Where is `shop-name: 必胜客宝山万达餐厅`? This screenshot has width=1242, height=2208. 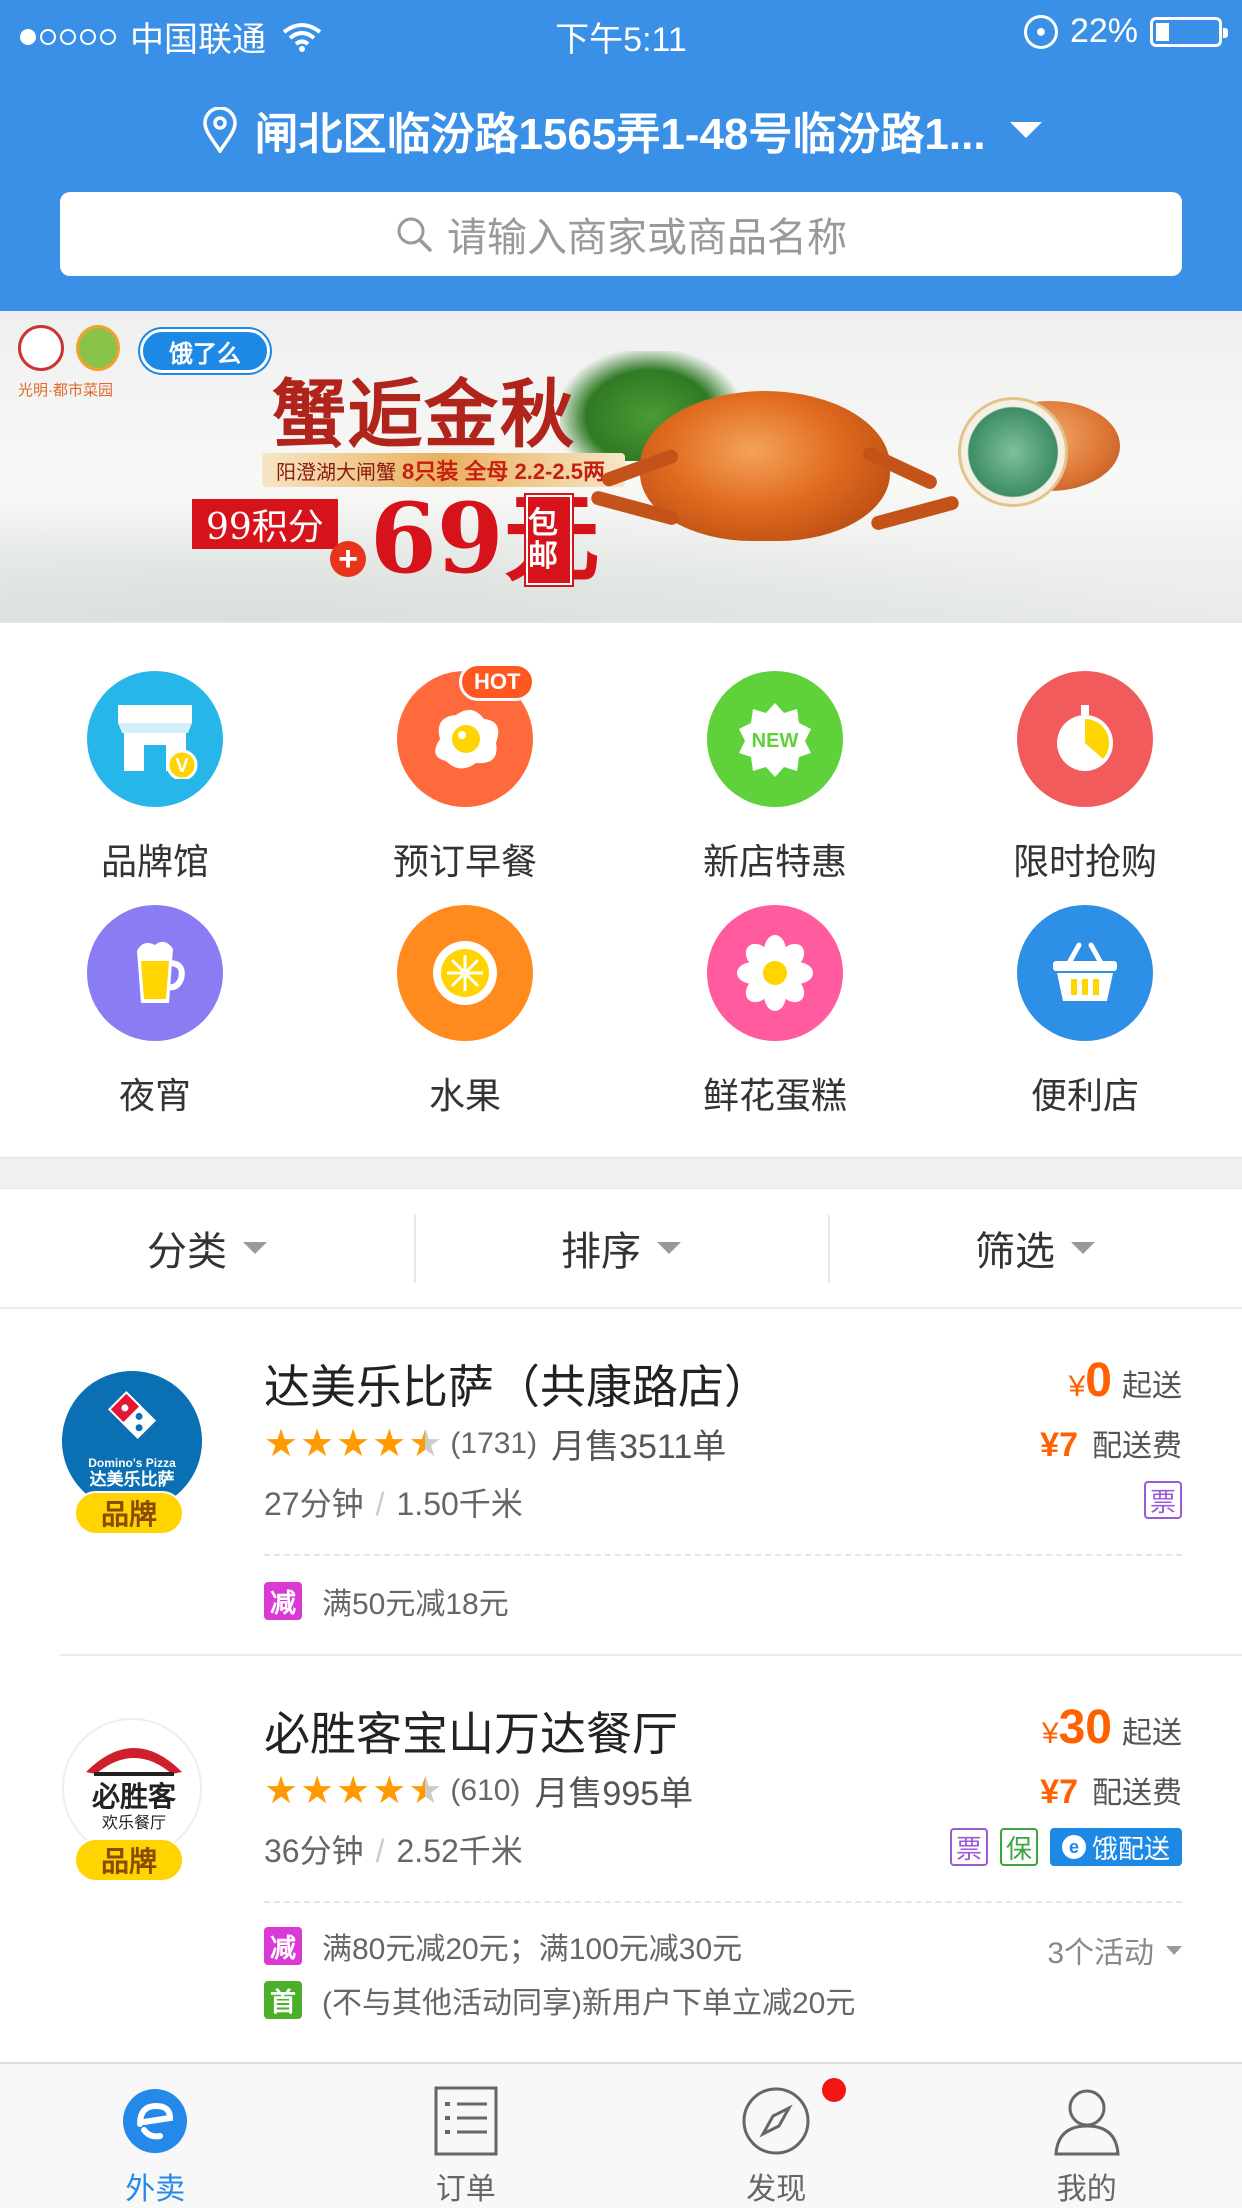
shop-name: 必胜客宝山万达餐厅 is located at coordinates (471, 1734).